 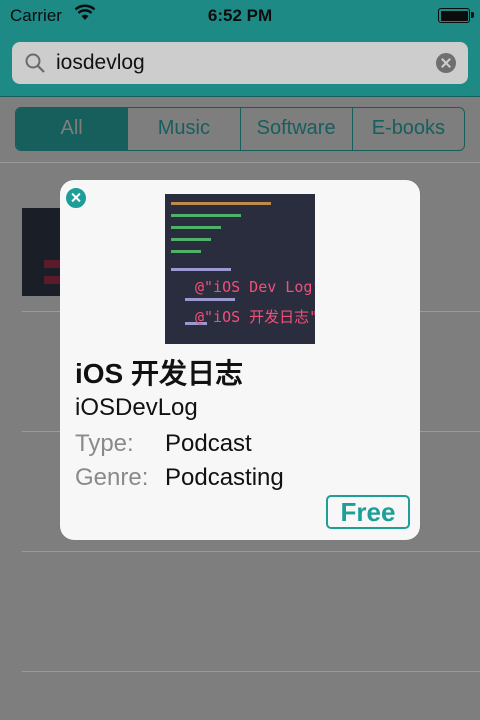 I want to click on battery-tip, so click(x=472, y=15).